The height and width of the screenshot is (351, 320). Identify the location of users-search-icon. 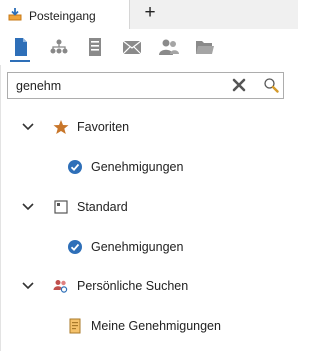
(61, 286).